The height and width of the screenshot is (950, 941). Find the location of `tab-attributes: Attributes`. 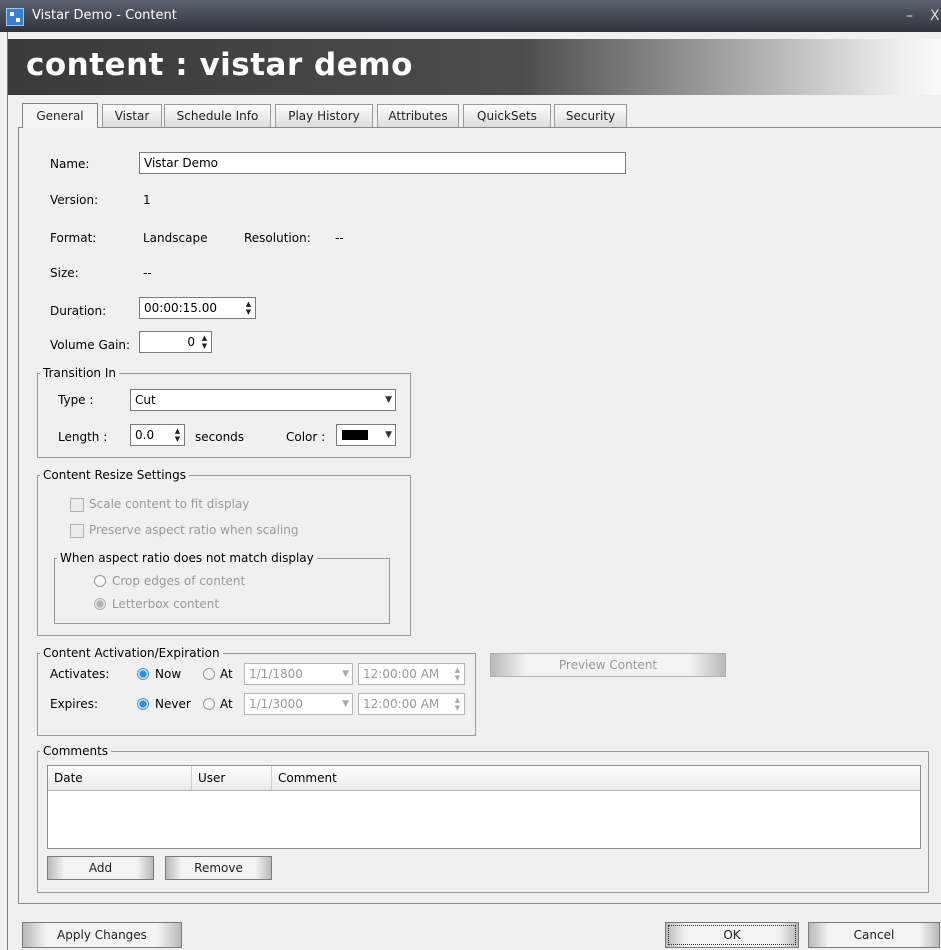

tab-attributes: Attributes is located at coordinates (418, 115).